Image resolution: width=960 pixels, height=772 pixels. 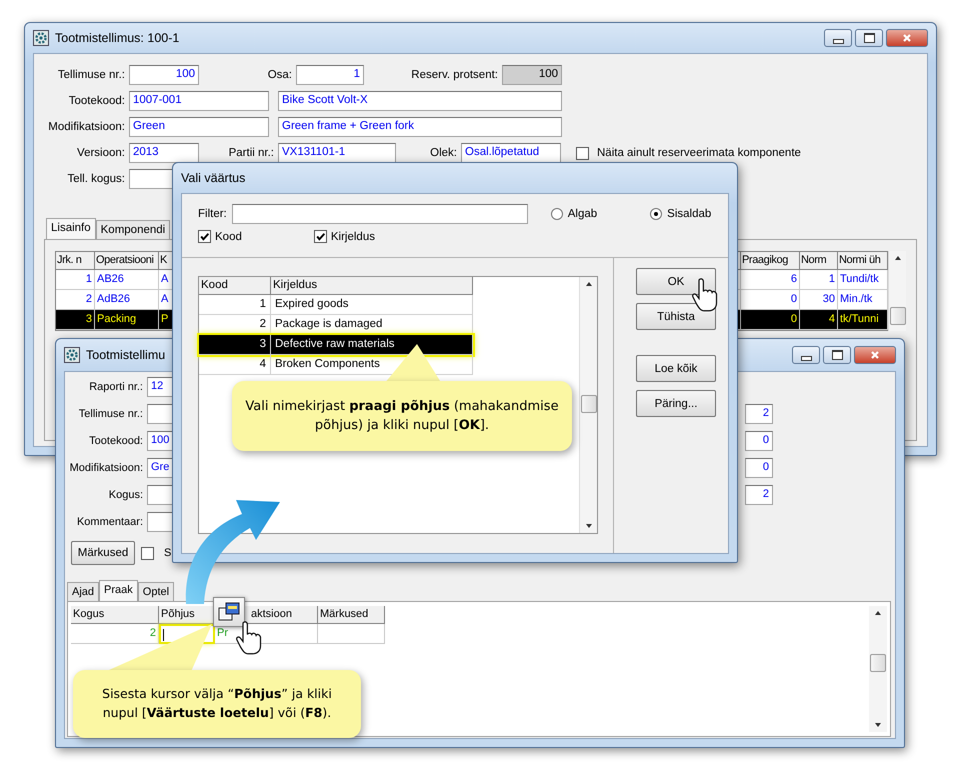 I want to click on text-field: Bike Scott Volt-X, so click(x=420, y=101).